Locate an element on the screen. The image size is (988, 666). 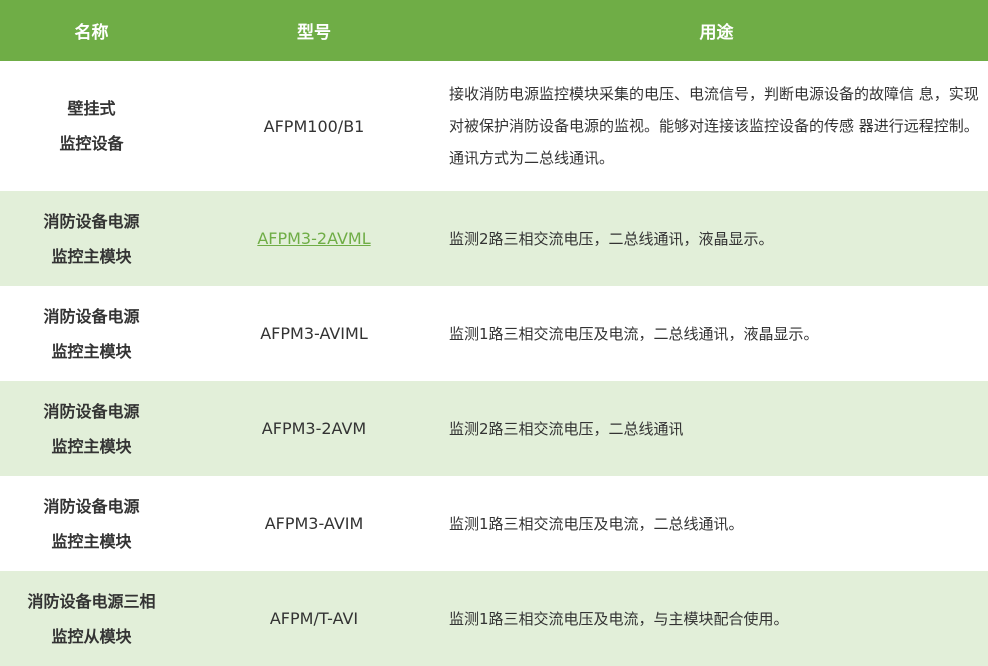
header-use: 用途 is located at coordinates (716, 30).